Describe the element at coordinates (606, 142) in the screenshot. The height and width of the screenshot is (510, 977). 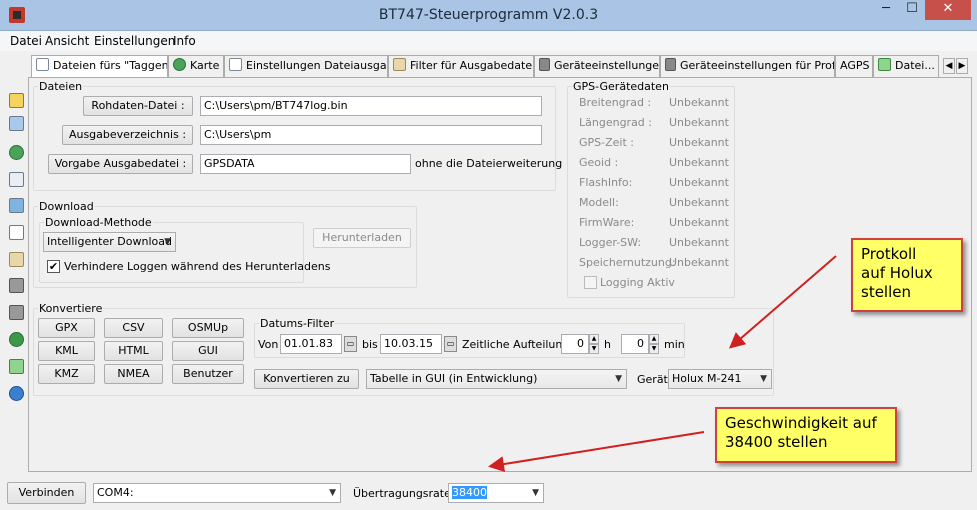
I see `gps-field-label: GPS-Zeit :` at that location.